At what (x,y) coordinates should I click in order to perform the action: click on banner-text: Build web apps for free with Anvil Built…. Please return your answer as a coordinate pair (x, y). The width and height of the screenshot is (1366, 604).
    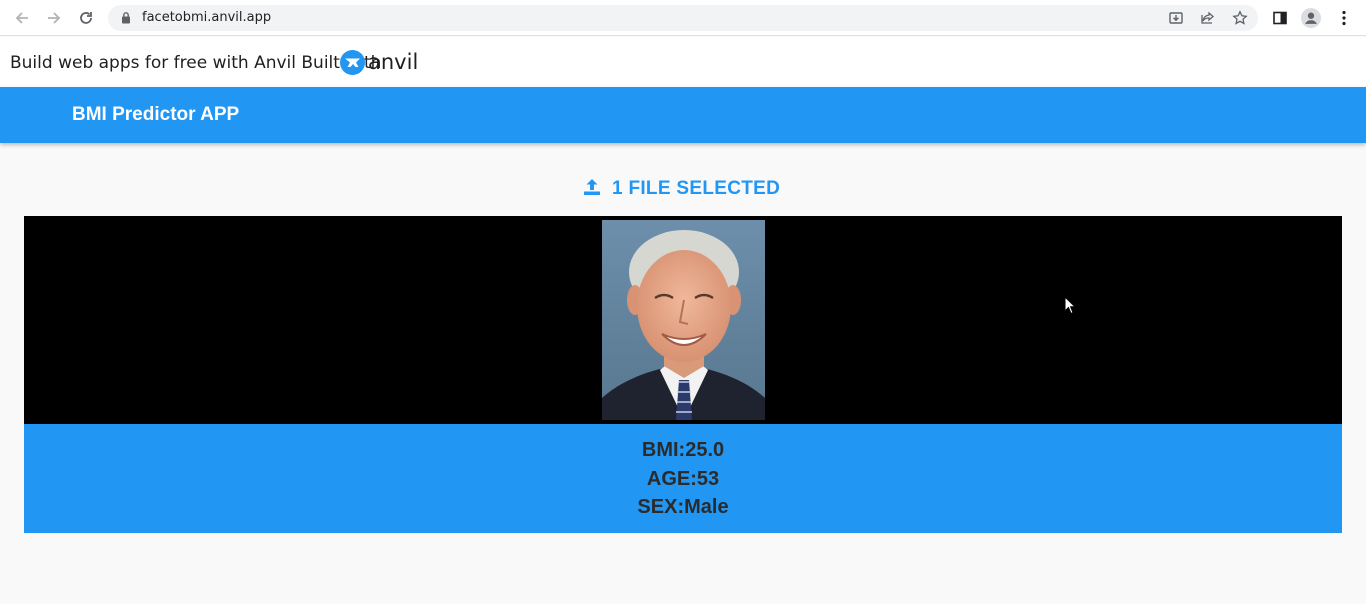
    Looking at the image, I should click on (195, 63).